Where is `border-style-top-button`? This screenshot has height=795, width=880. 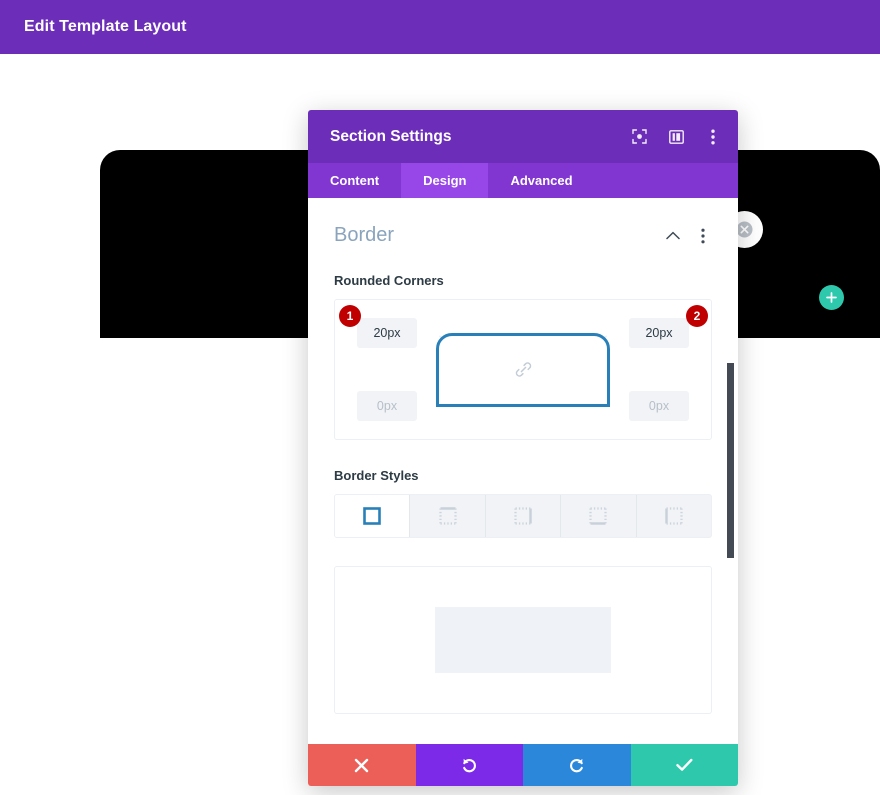 border-style-top-button is located at coordinates (448, 516).